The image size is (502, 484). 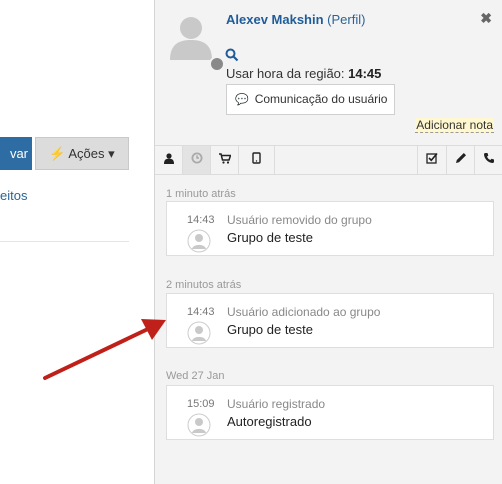 I want to click on group-label: 1 minuto atrás, so click(x=201, y=194).